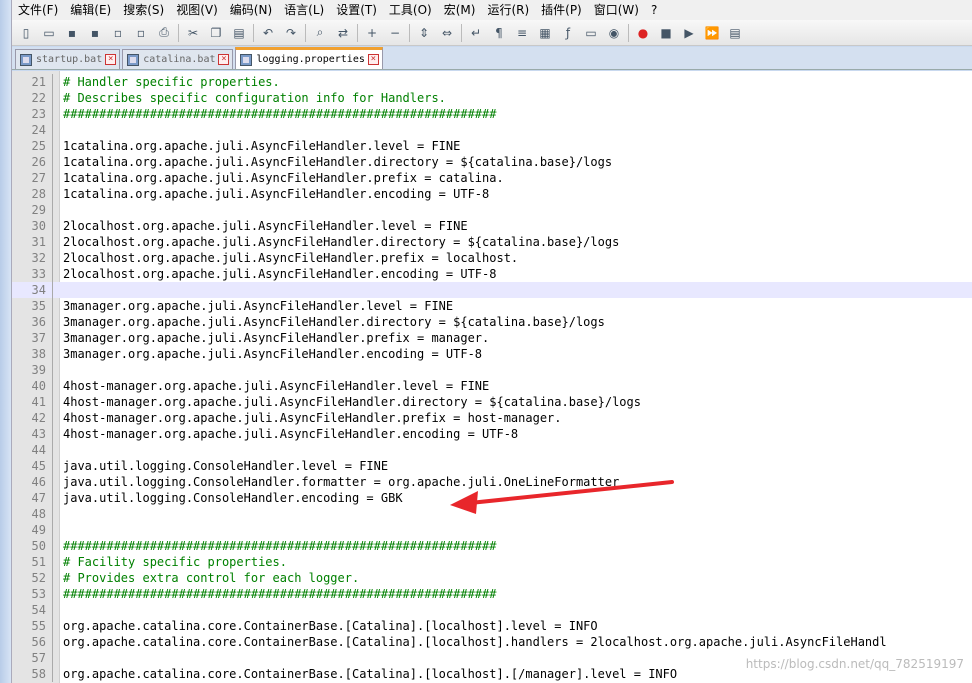 The height and width of the screenshot is (683, 972). I want to click on tab-logging-properties: logging.properties ×, so click(309, 58).